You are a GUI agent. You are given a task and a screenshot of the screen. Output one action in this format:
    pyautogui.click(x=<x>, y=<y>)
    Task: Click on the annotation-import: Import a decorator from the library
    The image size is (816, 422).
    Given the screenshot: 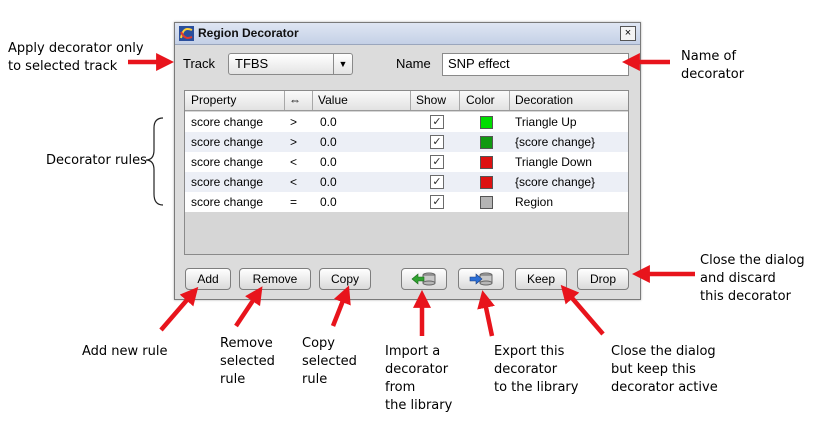 What is the action you would take?
    pyautogui.click(x=419, y=378)
    